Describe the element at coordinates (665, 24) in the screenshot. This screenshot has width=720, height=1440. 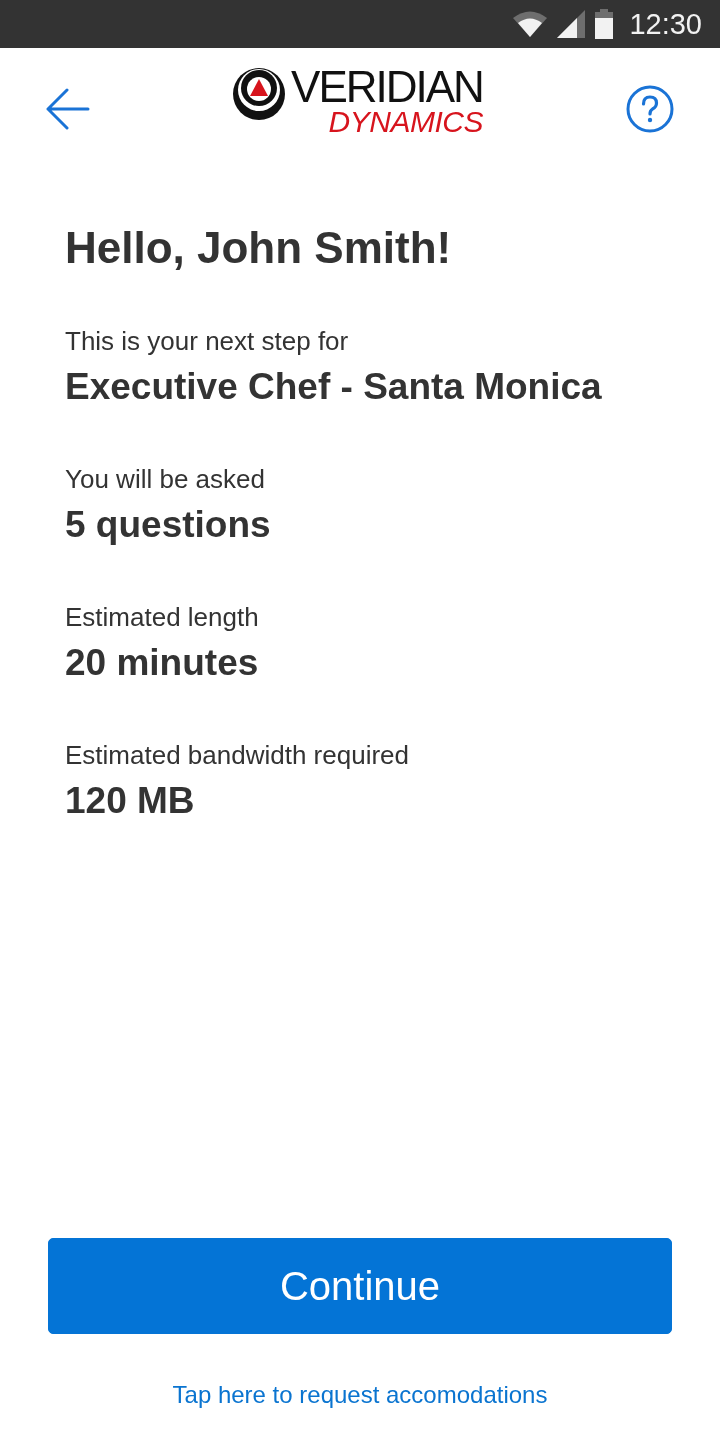
I see `status-time: 12:30` at that location.